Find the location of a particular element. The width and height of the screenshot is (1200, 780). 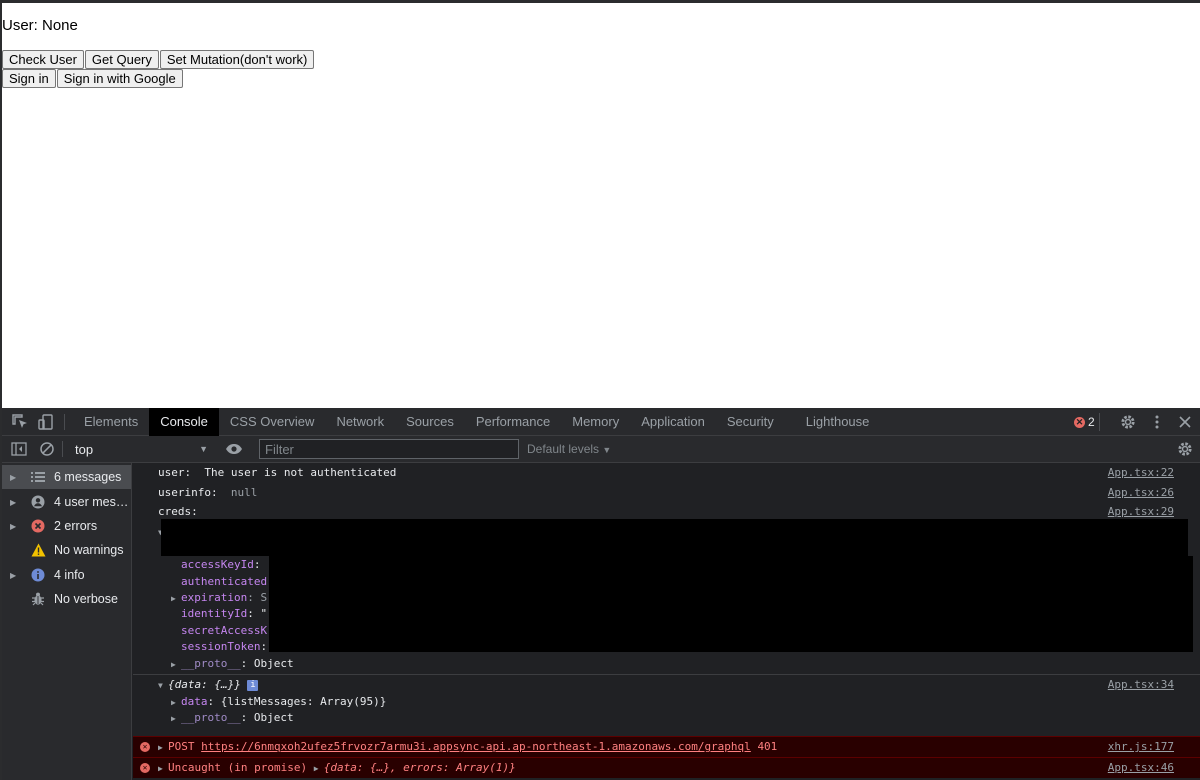

toolbar-separator is located at coordinates (62, 449).